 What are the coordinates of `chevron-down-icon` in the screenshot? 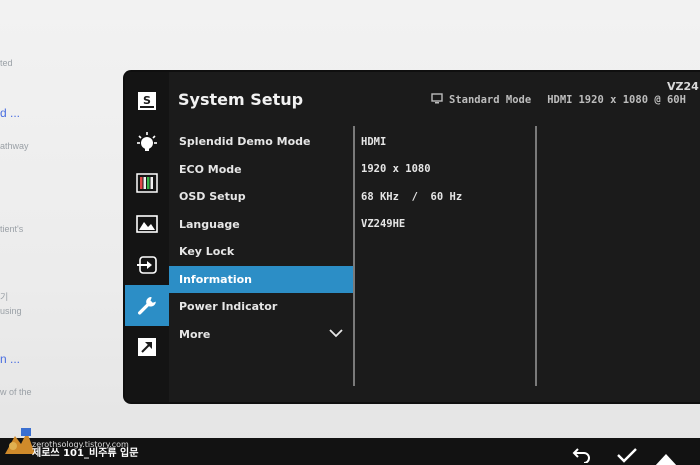 It's located at (336, 334).